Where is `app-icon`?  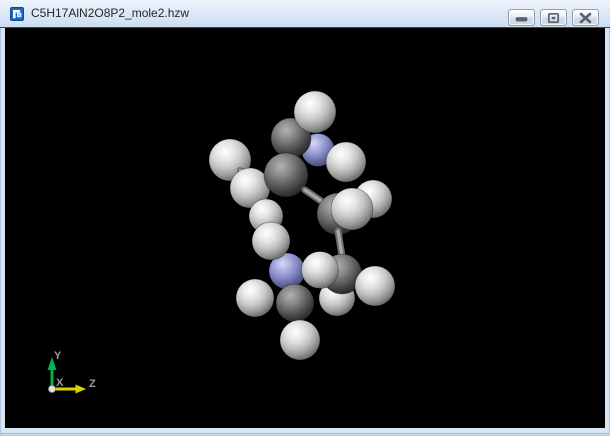 app-icon is located at coordinates (17, 14).